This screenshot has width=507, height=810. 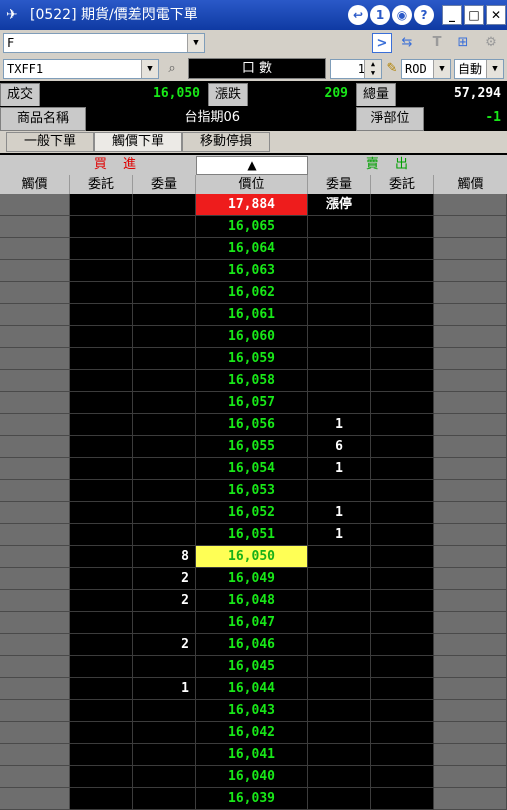 I want to click on group-number-button: 1, so click(x=380, y=15).